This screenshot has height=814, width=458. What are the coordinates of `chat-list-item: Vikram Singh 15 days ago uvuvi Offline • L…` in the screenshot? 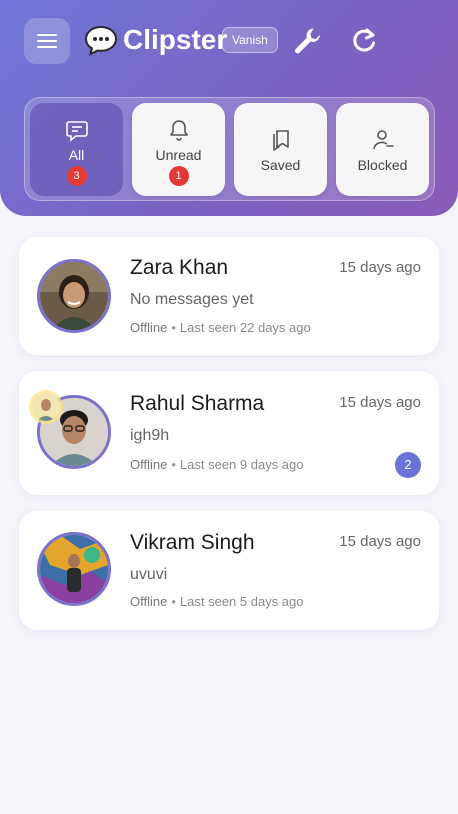 It's located at (229, 570).